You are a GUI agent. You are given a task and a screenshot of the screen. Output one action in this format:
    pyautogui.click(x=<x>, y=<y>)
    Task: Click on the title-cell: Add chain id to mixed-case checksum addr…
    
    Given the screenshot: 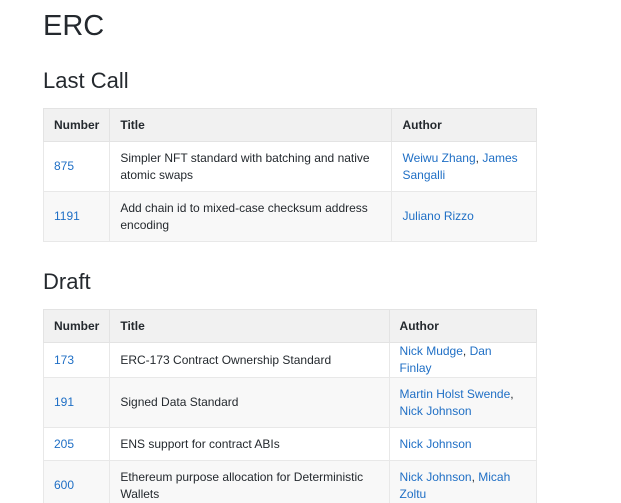 What is the action you would take?
    pyautogui.click(x=251, y=216)
    